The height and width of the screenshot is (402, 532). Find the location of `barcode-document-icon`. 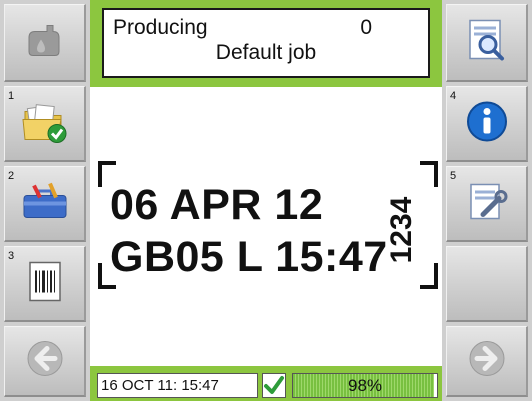

barcode-document-icon is located at coordinates (45, 283).